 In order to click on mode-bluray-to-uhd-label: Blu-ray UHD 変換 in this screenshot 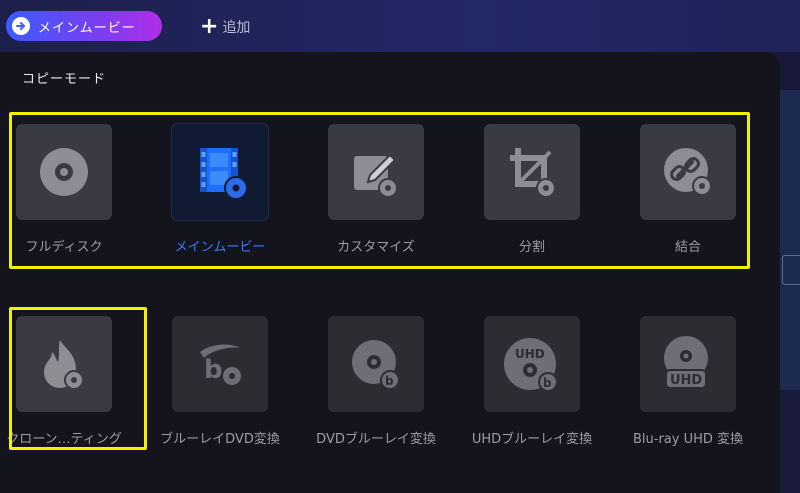, I will do `click(688, 439)`.